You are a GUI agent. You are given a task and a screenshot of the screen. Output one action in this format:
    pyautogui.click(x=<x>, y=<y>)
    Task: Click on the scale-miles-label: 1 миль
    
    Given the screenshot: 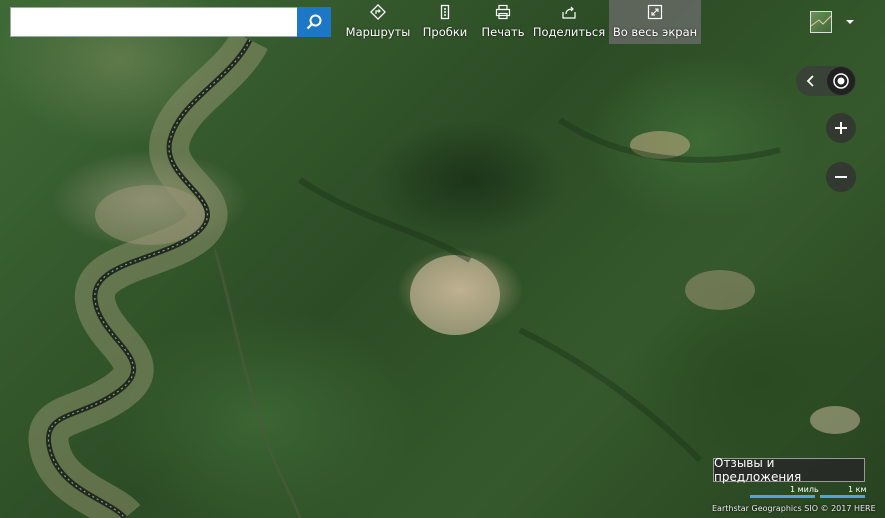 What is the action you would take?
    pyautogui.click(x=804, y=489)
    